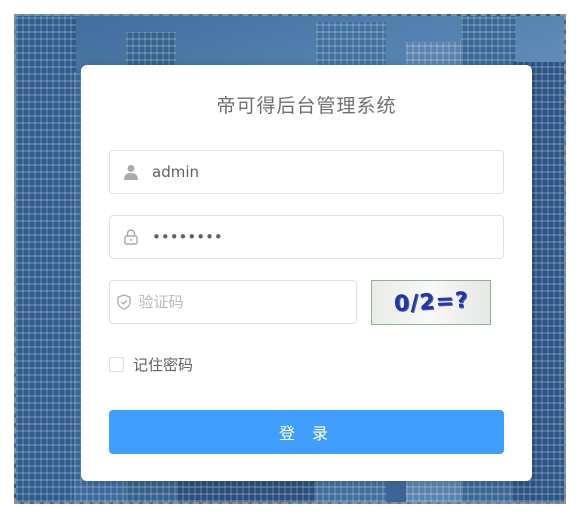 The image size is (582, 519). Describe the element at coordinates (131, 172) in the screenshot. I see `user-icon` at that location.